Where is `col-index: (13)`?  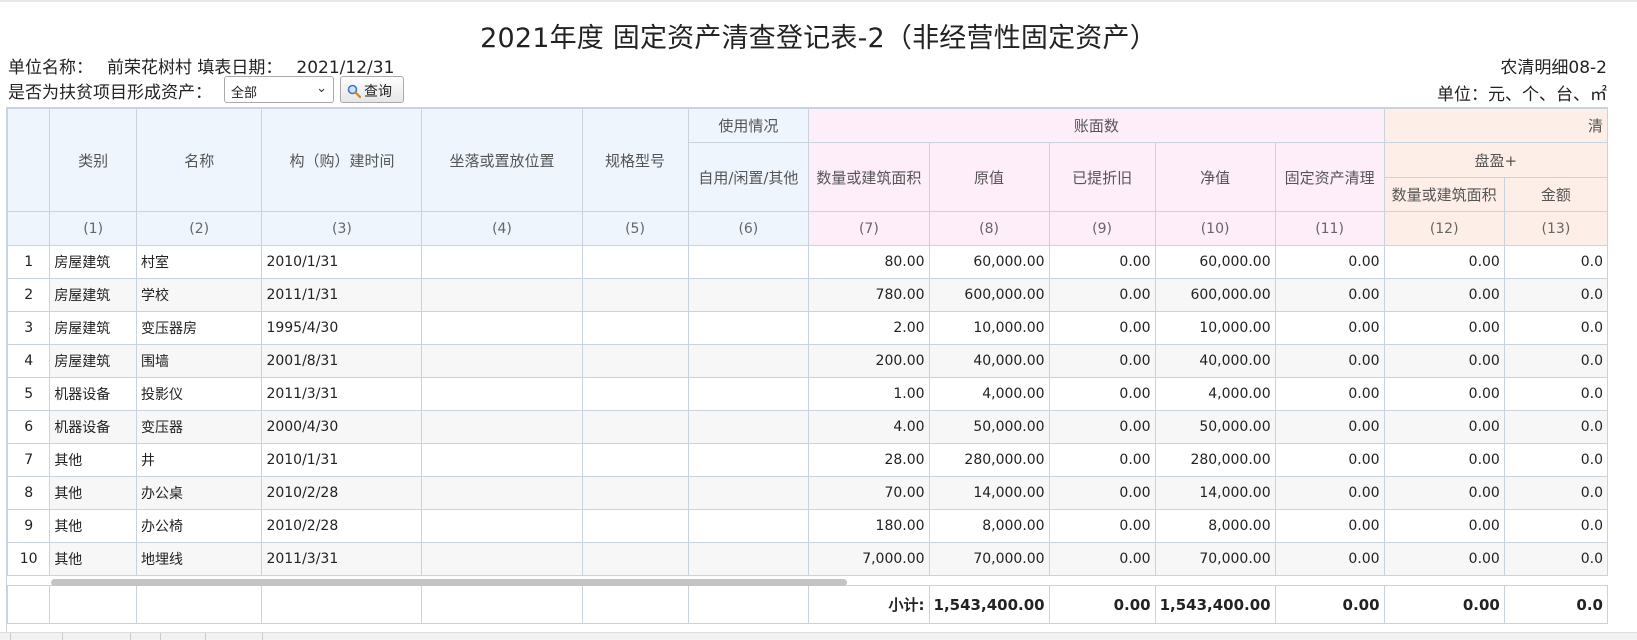
col-index: (13) is located at coordinates (1555, 228).